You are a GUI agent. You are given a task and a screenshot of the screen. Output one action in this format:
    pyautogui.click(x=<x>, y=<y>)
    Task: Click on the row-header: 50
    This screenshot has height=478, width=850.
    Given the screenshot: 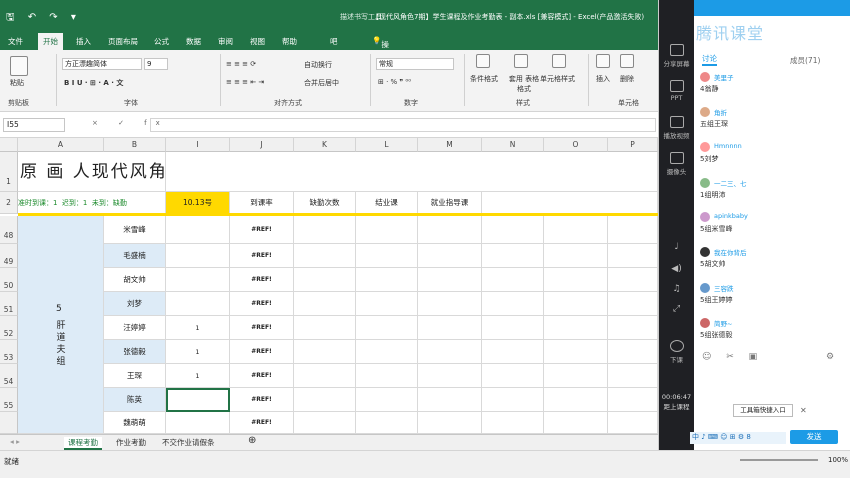 What is the action you would take?
    pyautogui.click(x=9, y=280)
    